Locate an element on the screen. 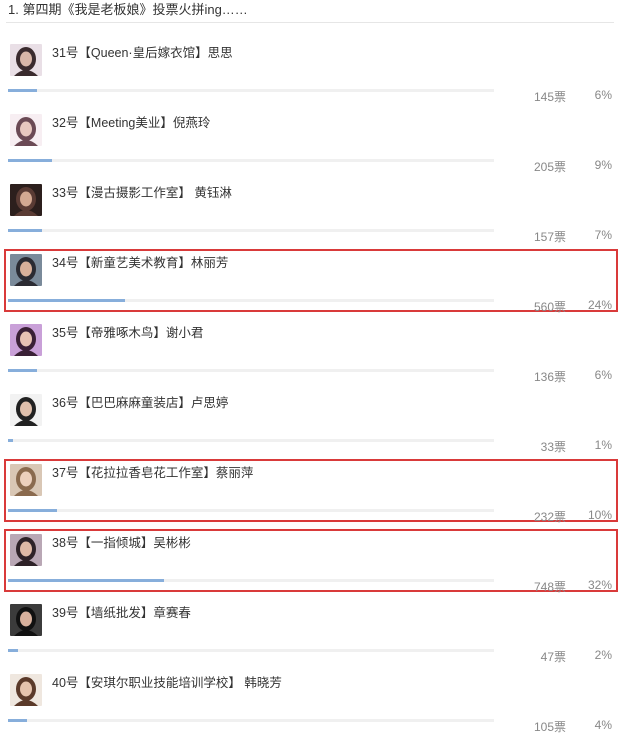 The width and height of the screenshot is (626, 740). contestant-name: 33号【漫古摄影工作室】 黄钰淋 is located at coordinates (142, 193).